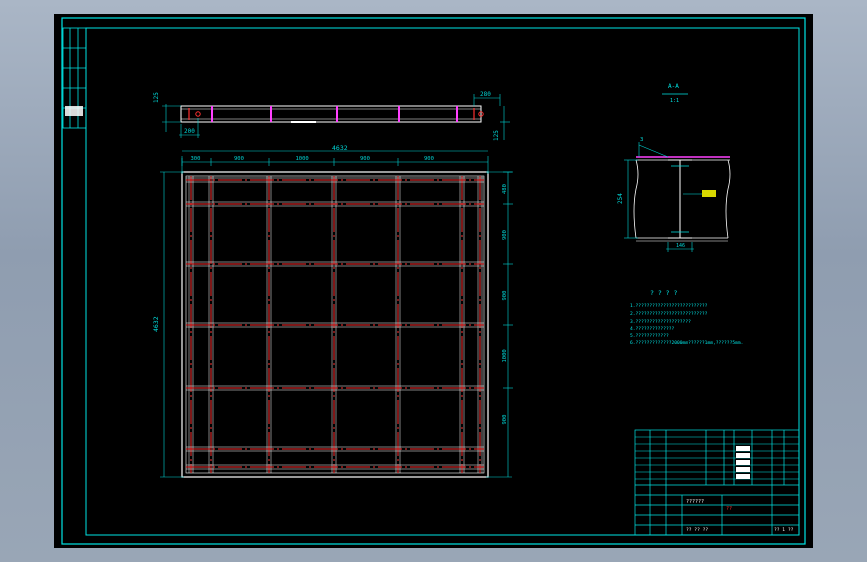  I want to click on note-line-2: 2.??????????????????????????, so click(669, 314).